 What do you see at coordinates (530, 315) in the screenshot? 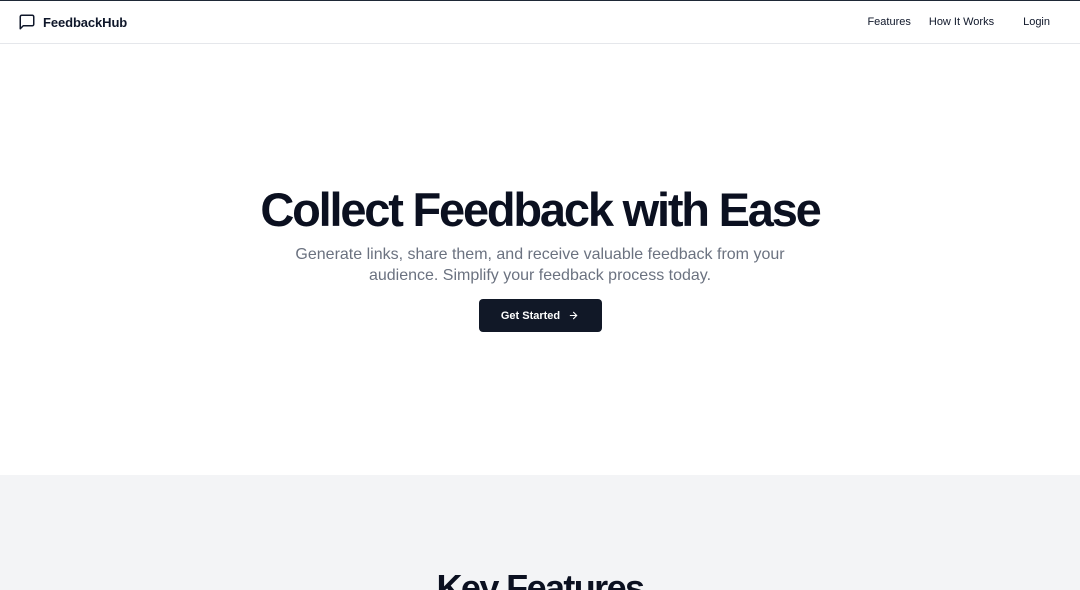
I see `get-started-label: Get Started` at bounding box center [530, 315].